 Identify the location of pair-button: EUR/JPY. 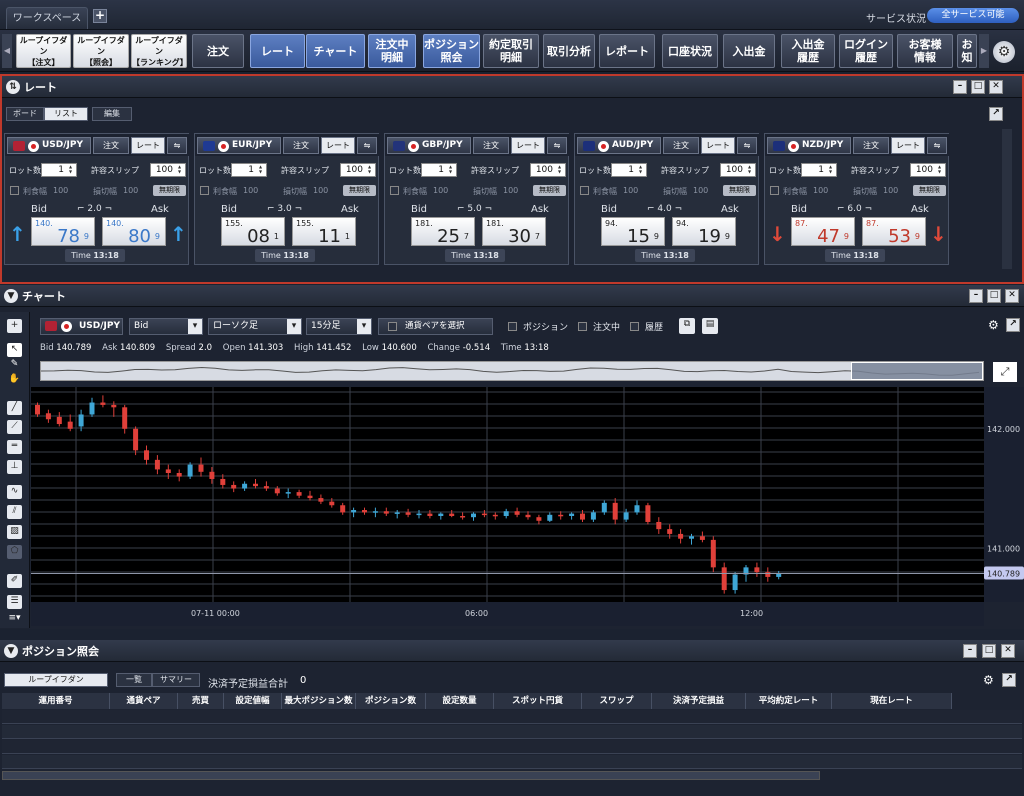
(239, 145).